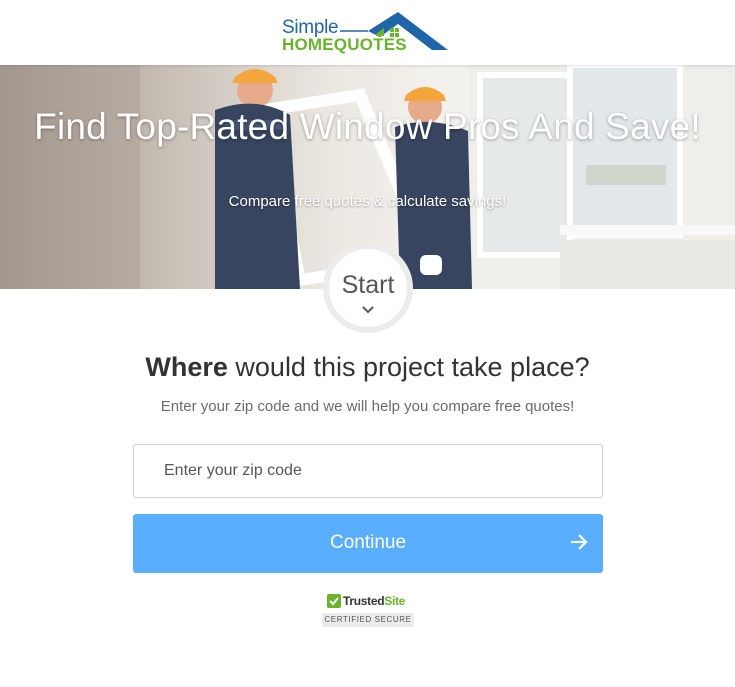  I want to click on trustedsite-badge: TrustedSite CERTIFIED SECURE, so click(368, 610).